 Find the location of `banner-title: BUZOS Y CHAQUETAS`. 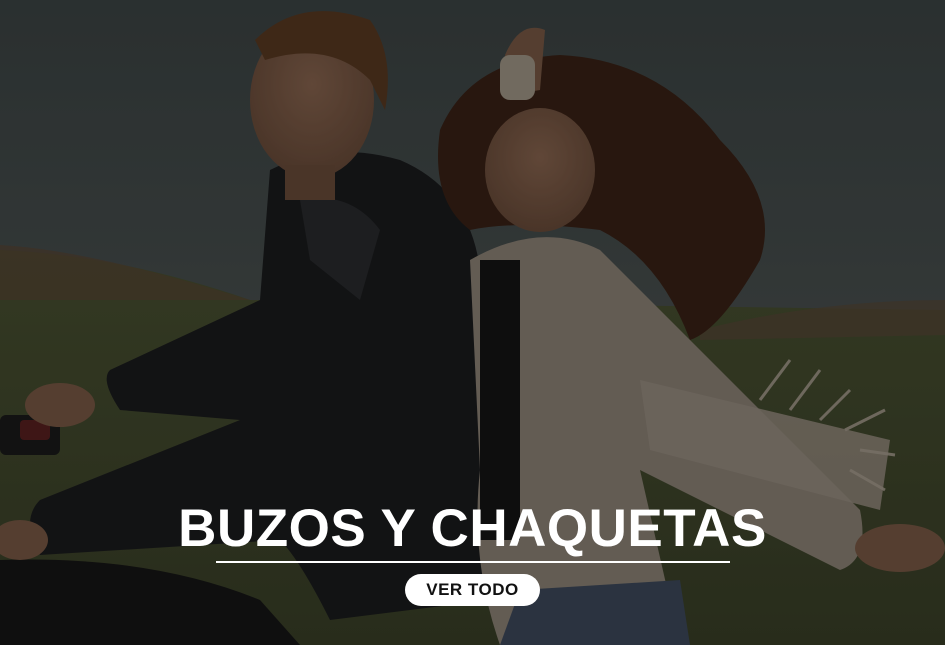

banner-title: BUZOS Y CHAQUETAS is located at coordinates (472, 528).